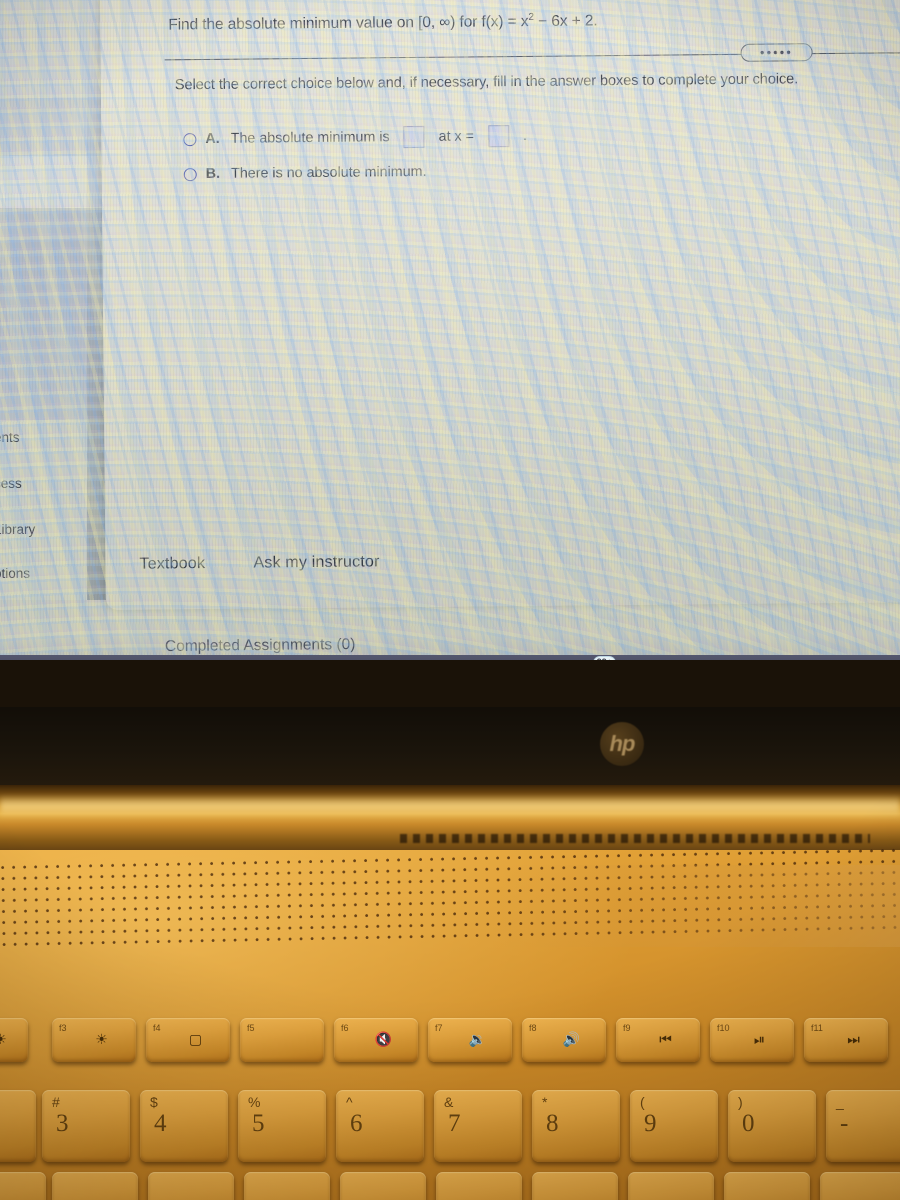 The image size is (900, 1200). What do you see at coordinates (213, 173) in the screenshot?
I see `choice-b-letter: B.` at bounding box center [213, 173].